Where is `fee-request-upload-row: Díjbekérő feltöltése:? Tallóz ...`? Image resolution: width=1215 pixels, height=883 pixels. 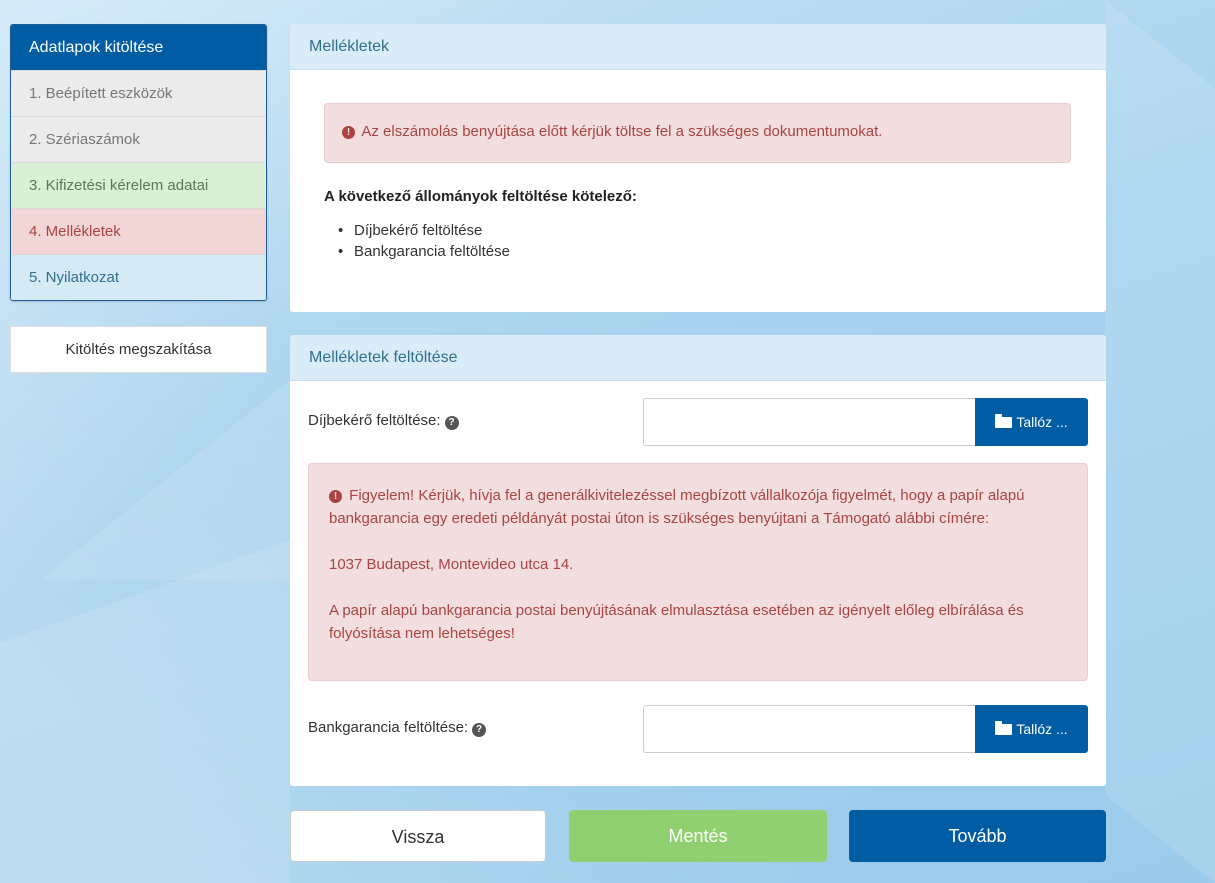
fee-request-upload-row: Díjbekérő feltöltése:? Tallóz ... is located at coordinates (698, 422).